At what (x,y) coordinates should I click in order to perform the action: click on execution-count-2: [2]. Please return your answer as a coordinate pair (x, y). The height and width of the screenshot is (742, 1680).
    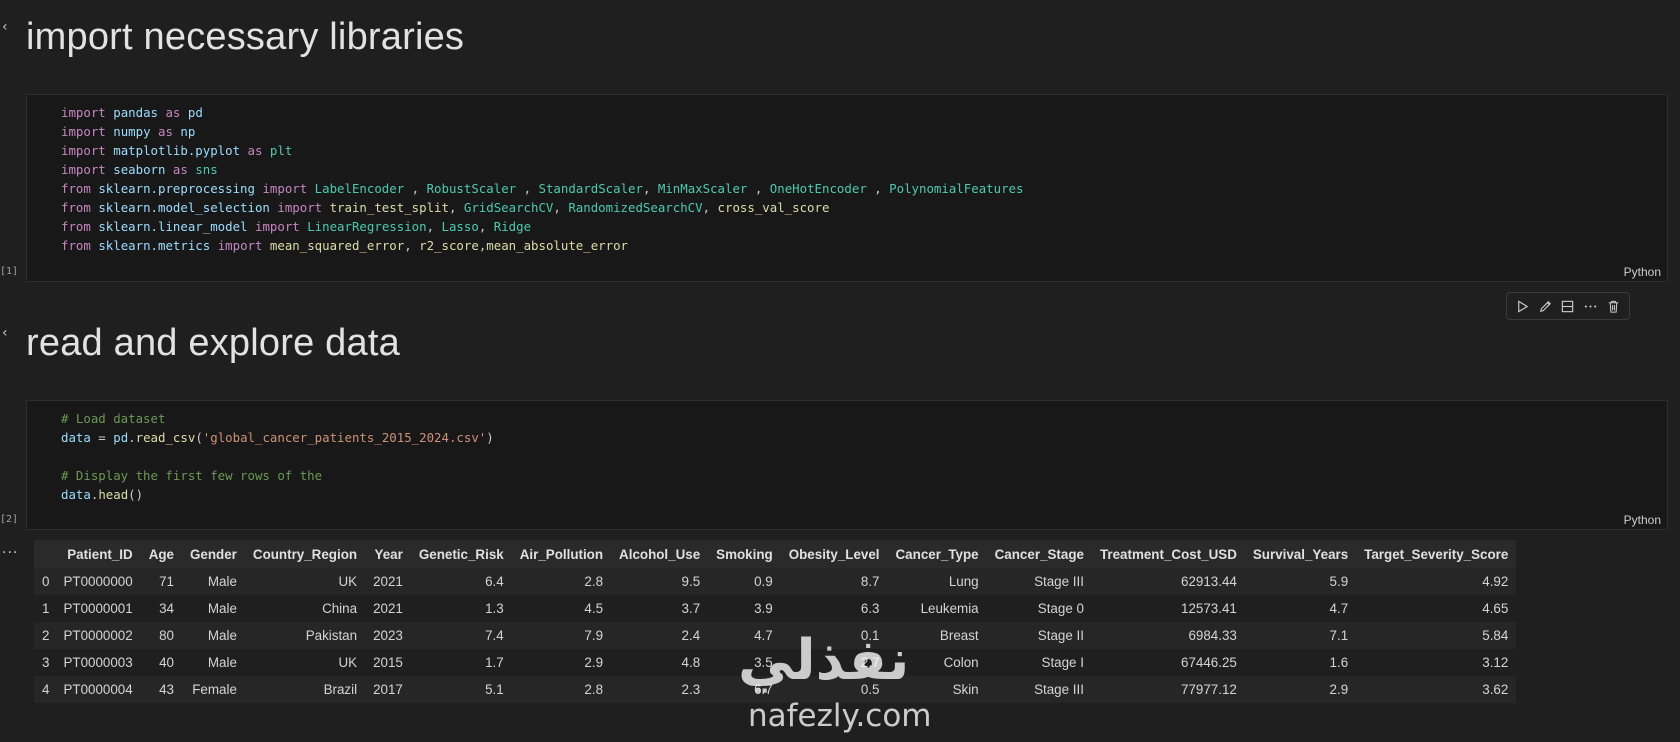
    Looking at the image, I should click on (9, 519).